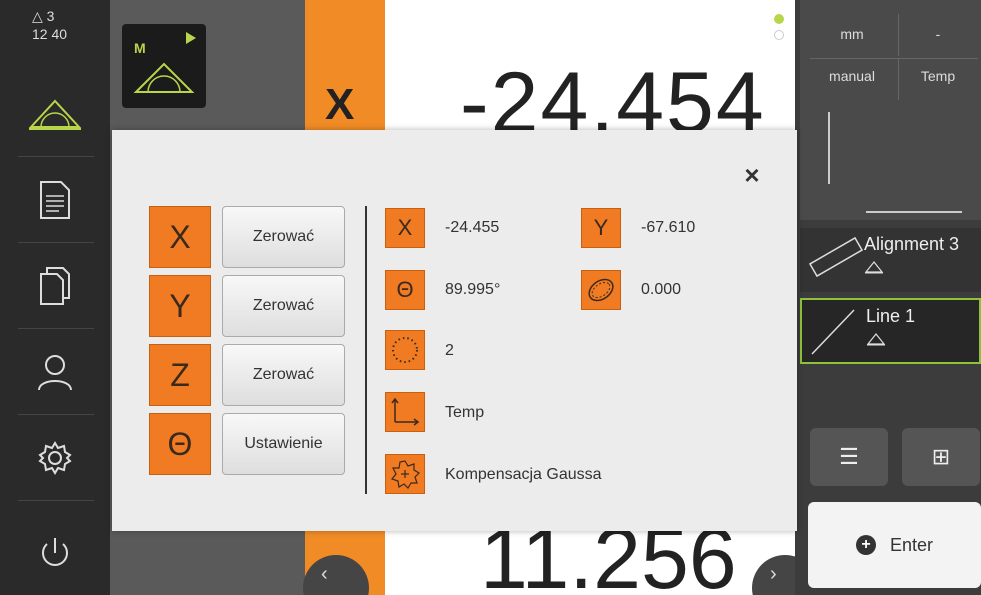 The image size is (981, 595). Describe the element at coordinates (779, 19) in the screenshot. I see `status-led-active` at that location.